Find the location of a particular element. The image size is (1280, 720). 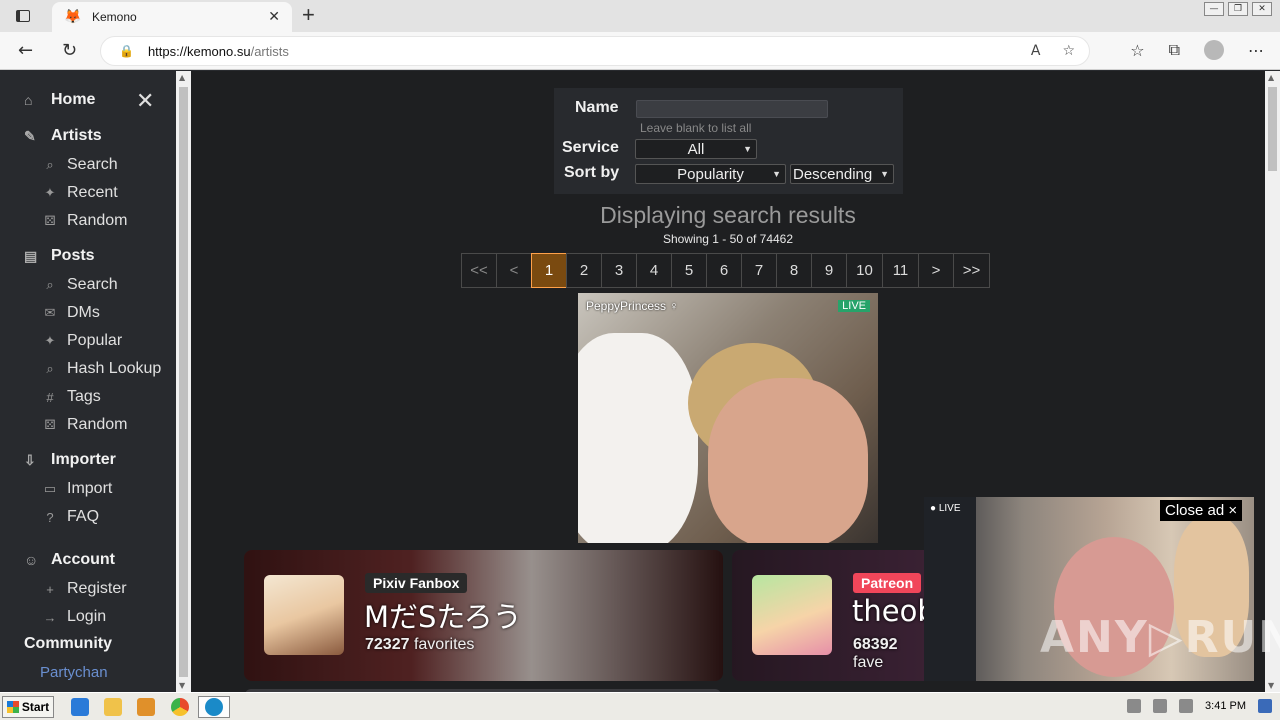

artist-card: Patreon theob 68392 fave is located at coordinates (832, 615).